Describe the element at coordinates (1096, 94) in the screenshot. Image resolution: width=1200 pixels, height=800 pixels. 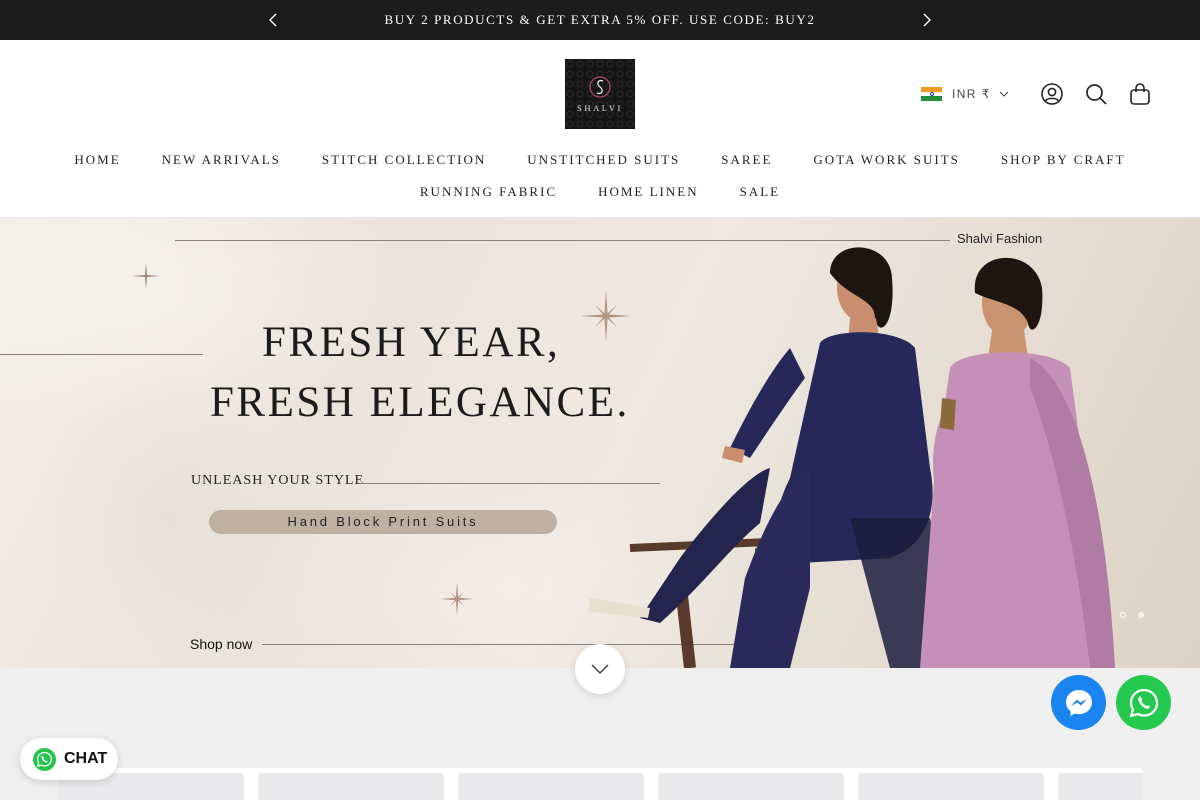
I see `search-icon` at that location.